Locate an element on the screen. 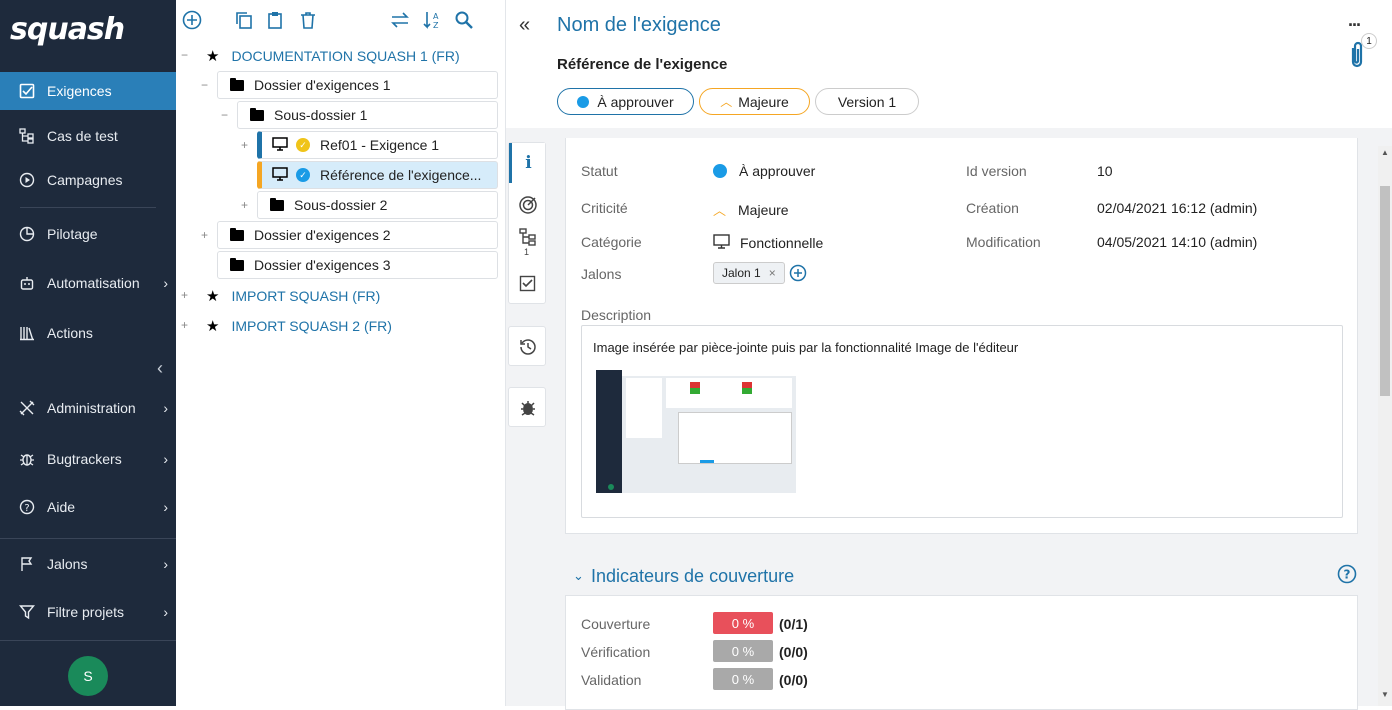  tree-folder-1: Dossier d'exigences 1 is located at coordinates (357, 85).